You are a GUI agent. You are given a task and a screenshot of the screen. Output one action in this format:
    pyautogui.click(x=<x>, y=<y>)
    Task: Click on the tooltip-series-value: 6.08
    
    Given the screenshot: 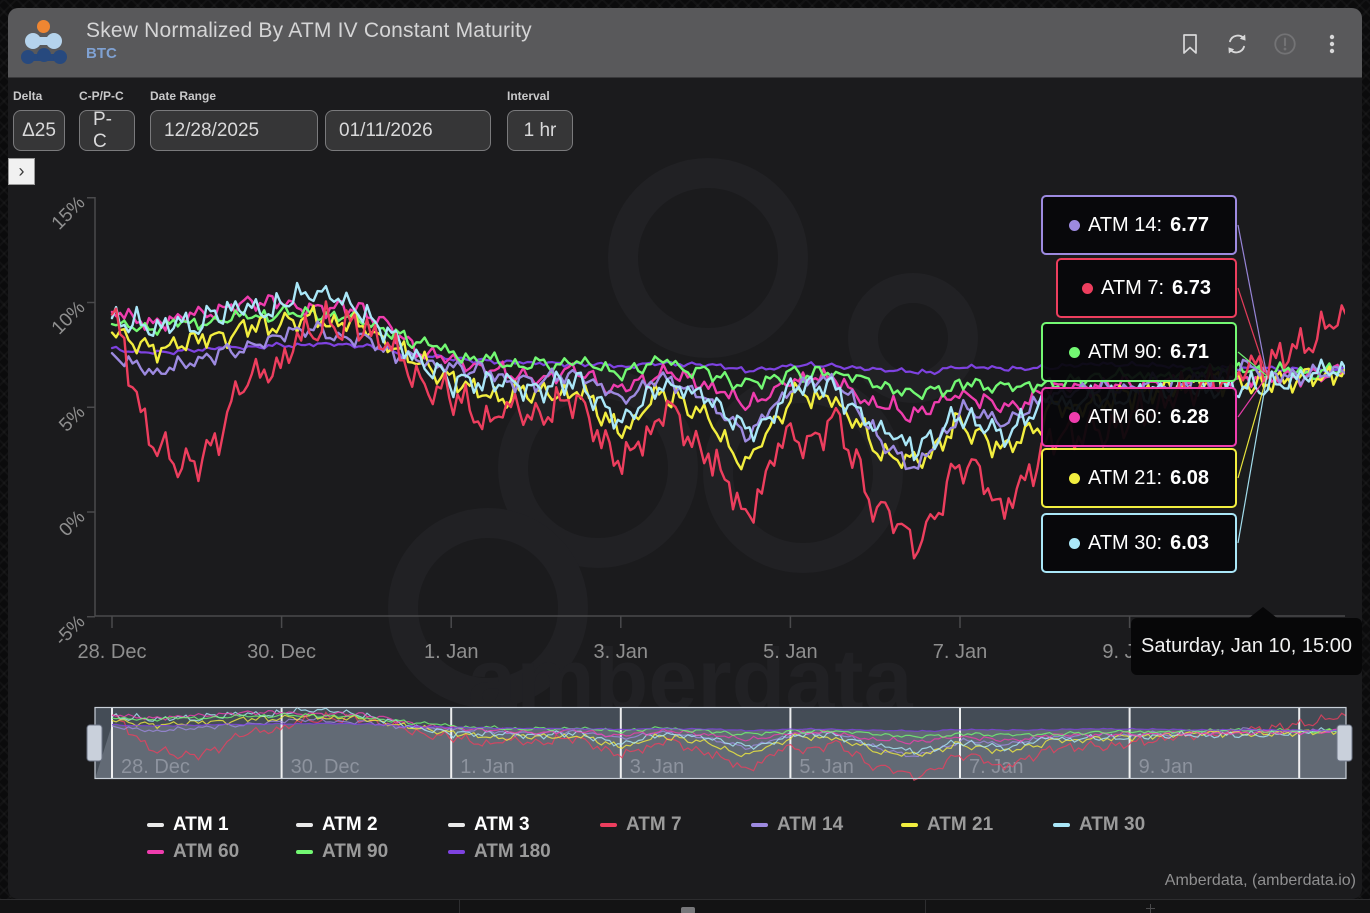 What is the action you would take?
    pyautogui.click(x=1190, y=477)
    